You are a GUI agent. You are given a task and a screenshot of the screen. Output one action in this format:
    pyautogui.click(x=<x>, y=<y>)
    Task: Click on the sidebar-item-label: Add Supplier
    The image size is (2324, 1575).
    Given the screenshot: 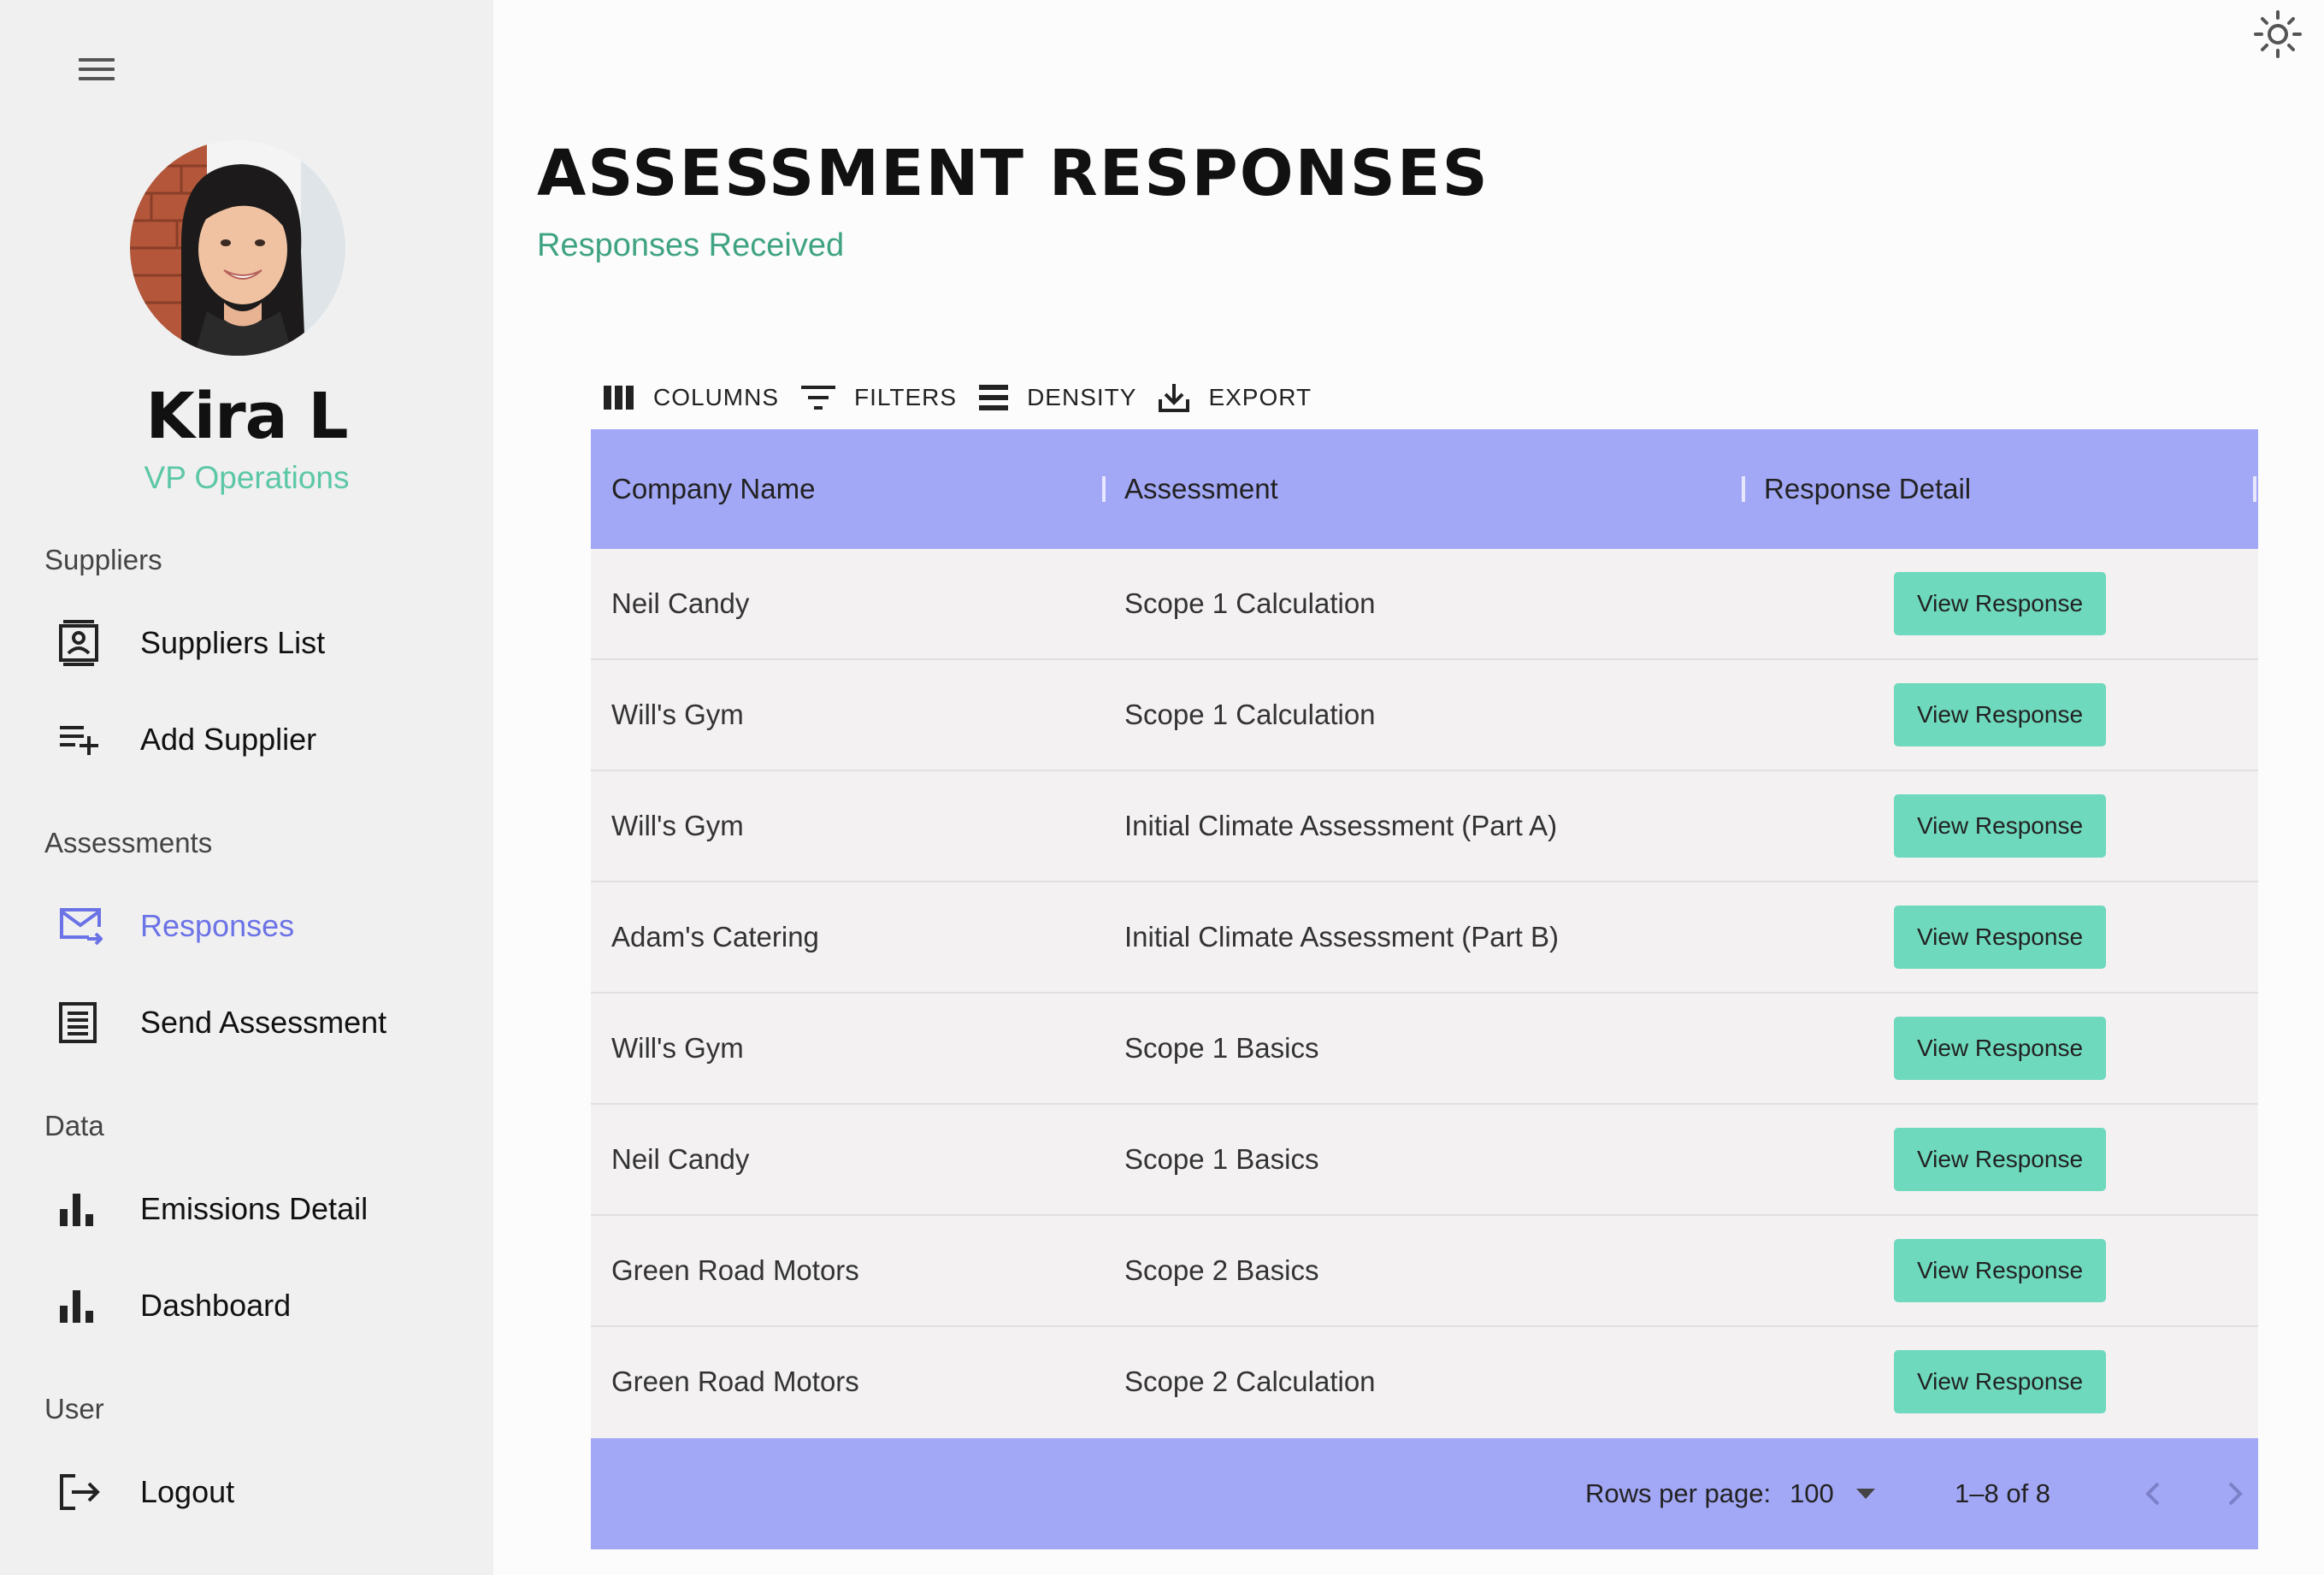 What is the action you would take?
    pyautogui.click(x=228, y=740)
    